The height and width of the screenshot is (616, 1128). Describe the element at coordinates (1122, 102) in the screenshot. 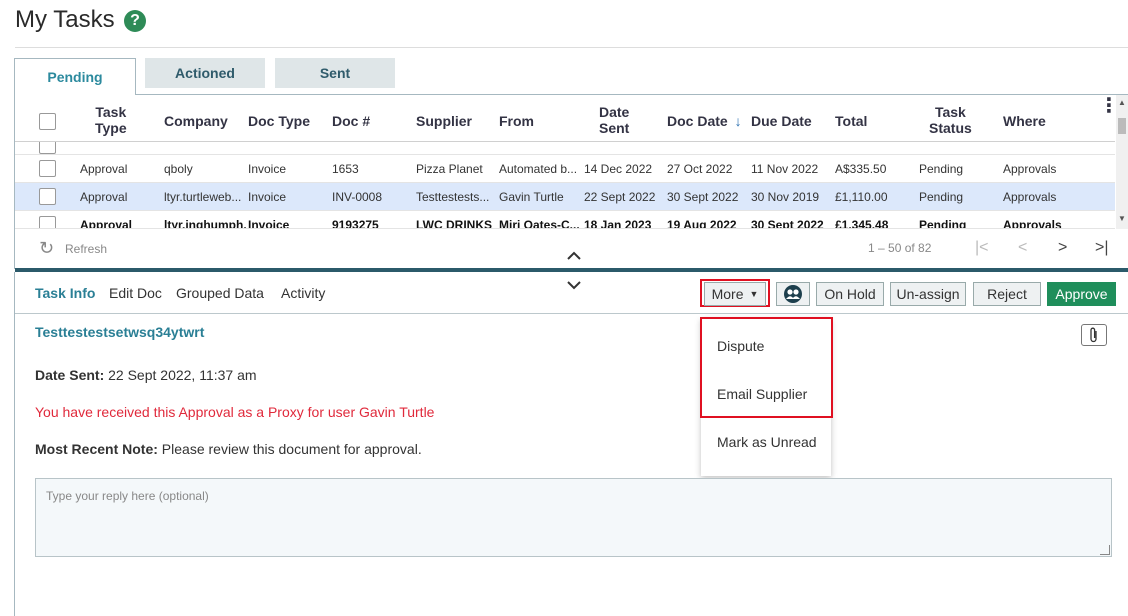

I see `scroll-up-icon: ▲` at that location.